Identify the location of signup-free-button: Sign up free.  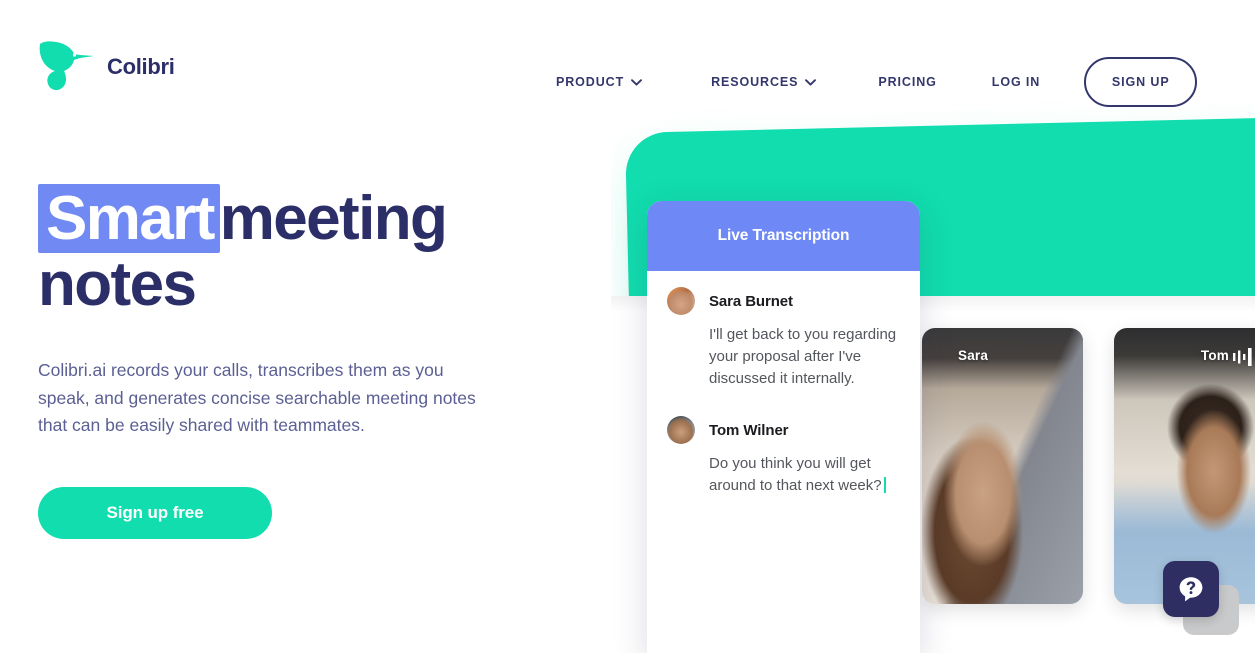
(155, 513).